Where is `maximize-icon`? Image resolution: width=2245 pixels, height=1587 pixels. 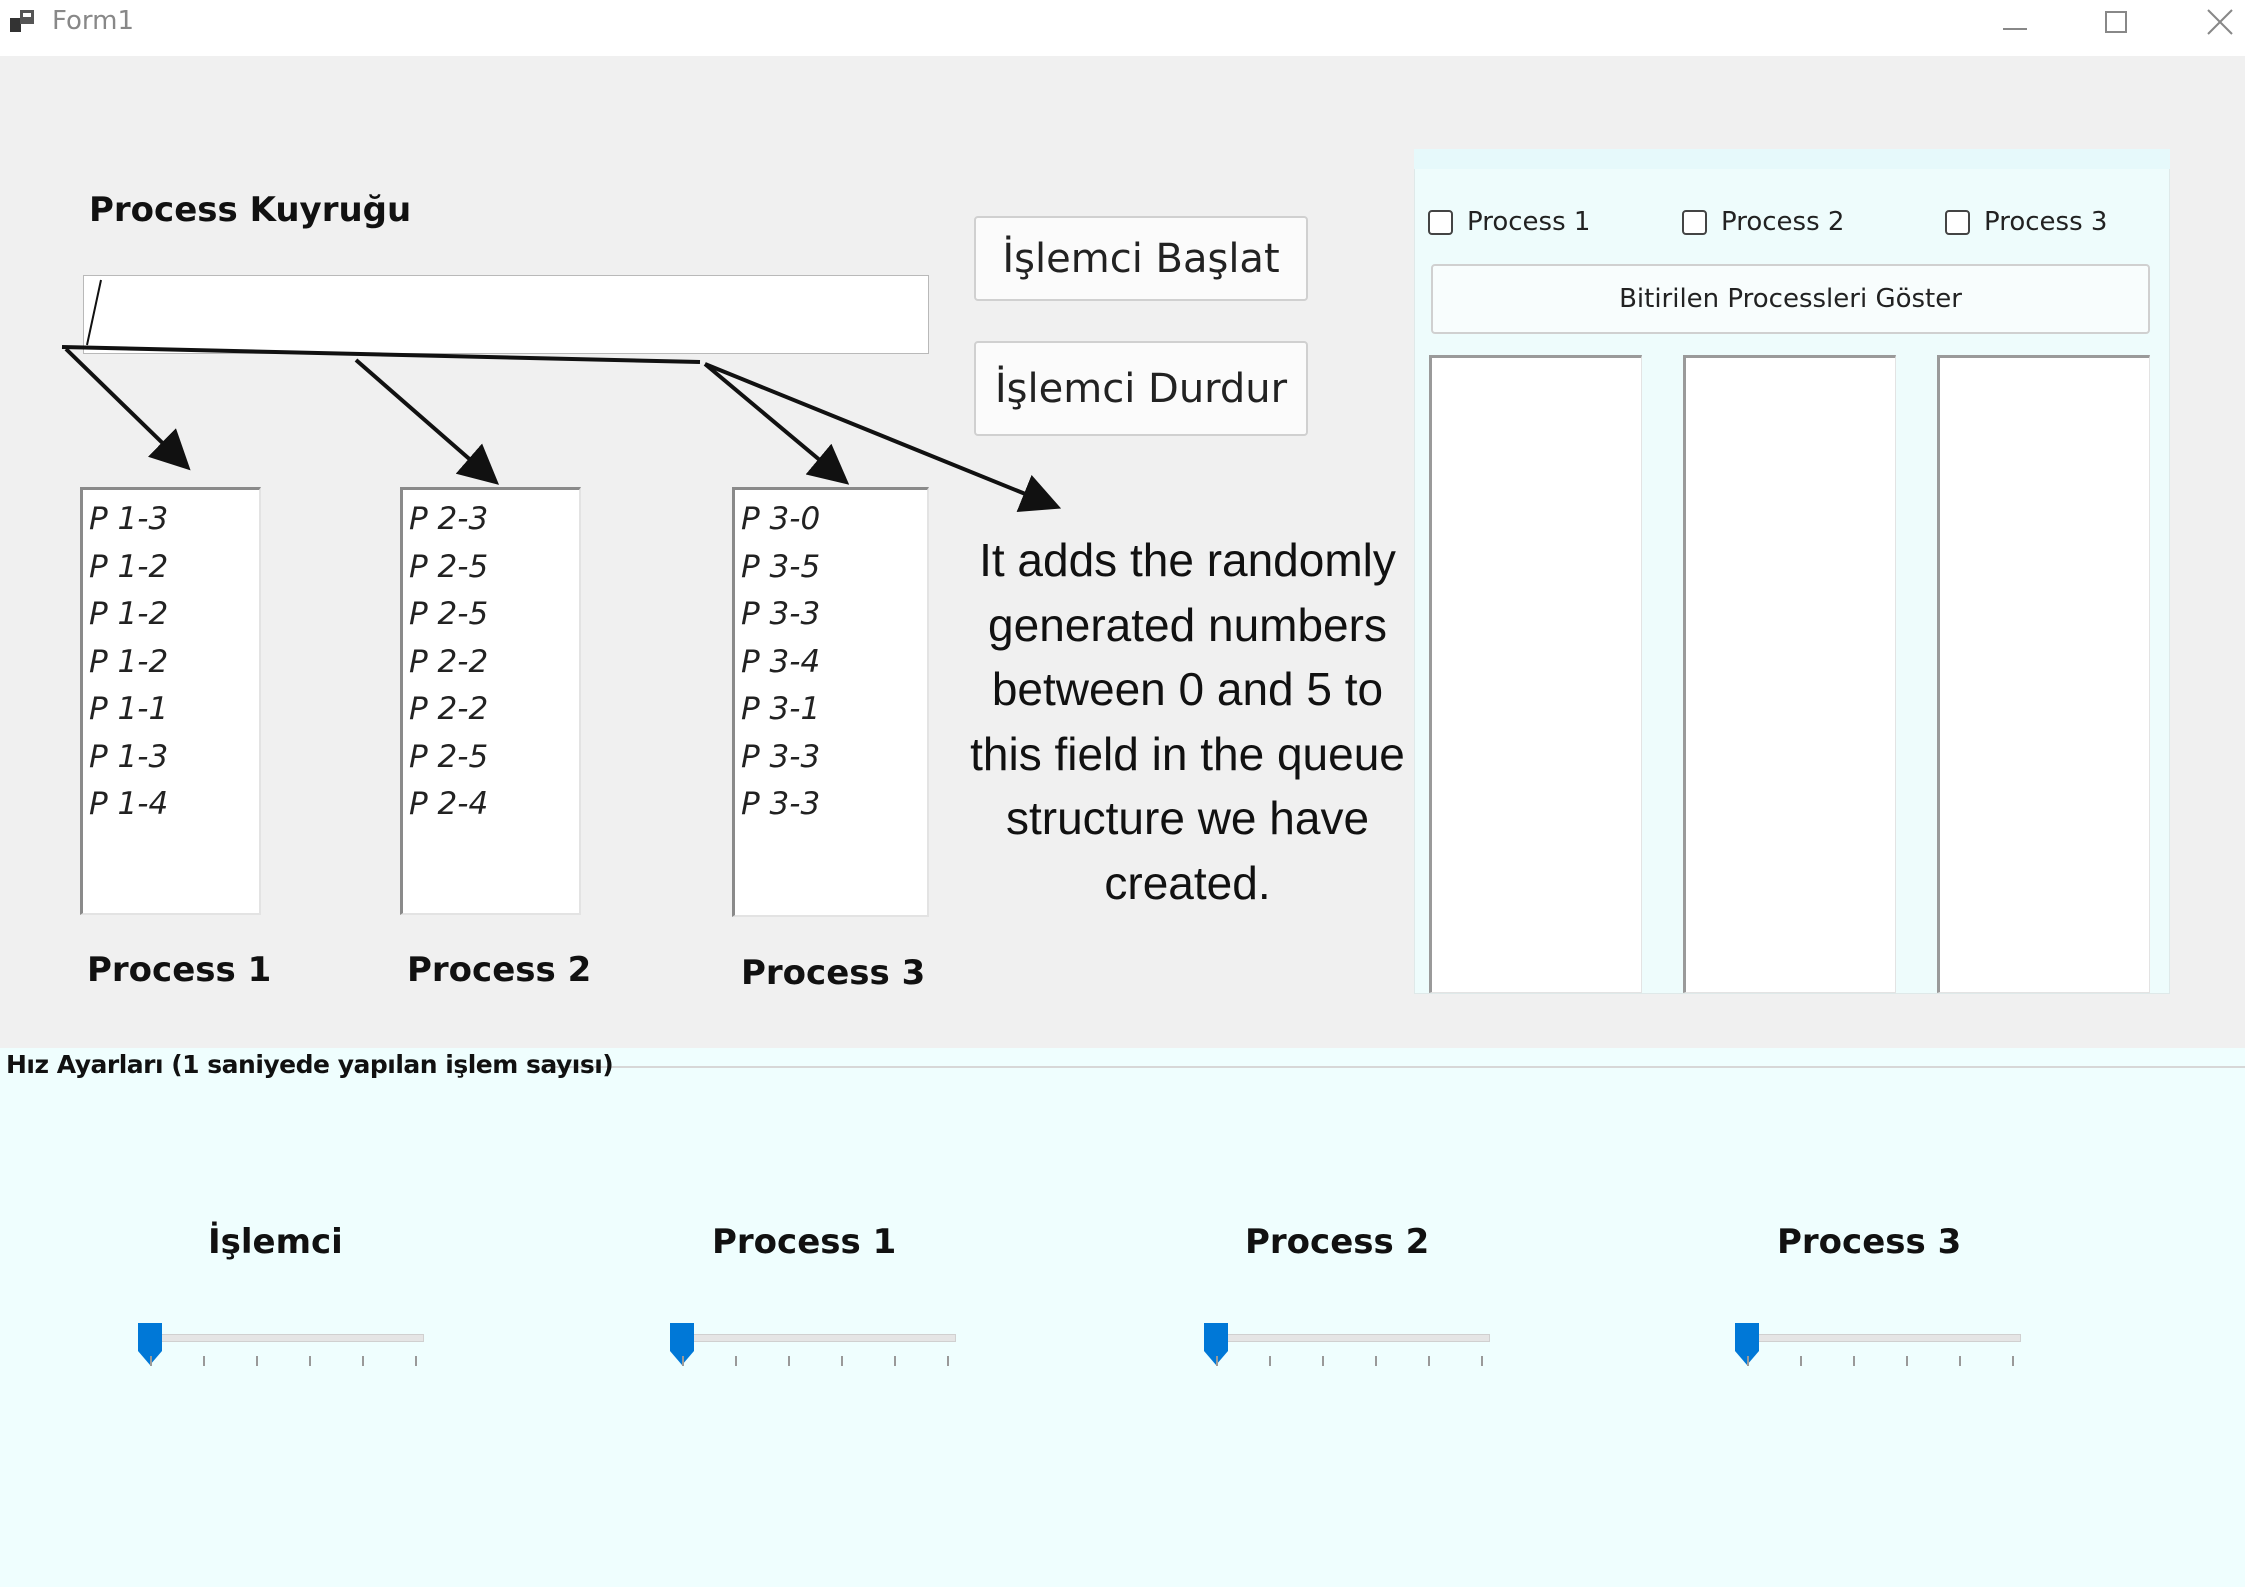
maximize-icon is located at coordinates (2116, 22).